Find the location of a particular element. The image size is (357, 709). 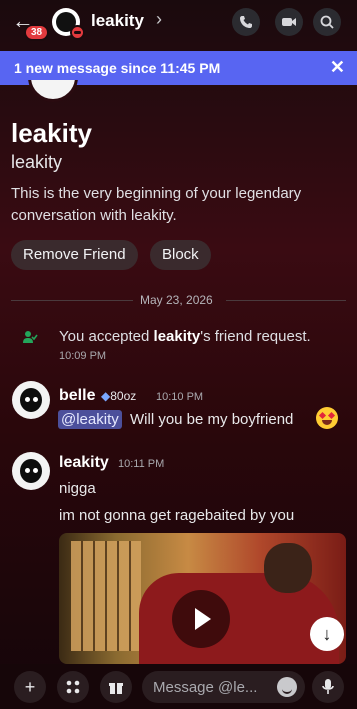

gift-icon is located at coordinates (116, 688).